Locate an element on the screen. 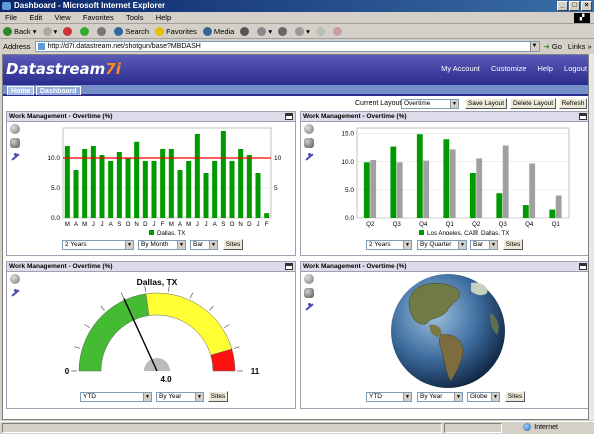  maximize-button: □ is located at coordinates (574, 6).